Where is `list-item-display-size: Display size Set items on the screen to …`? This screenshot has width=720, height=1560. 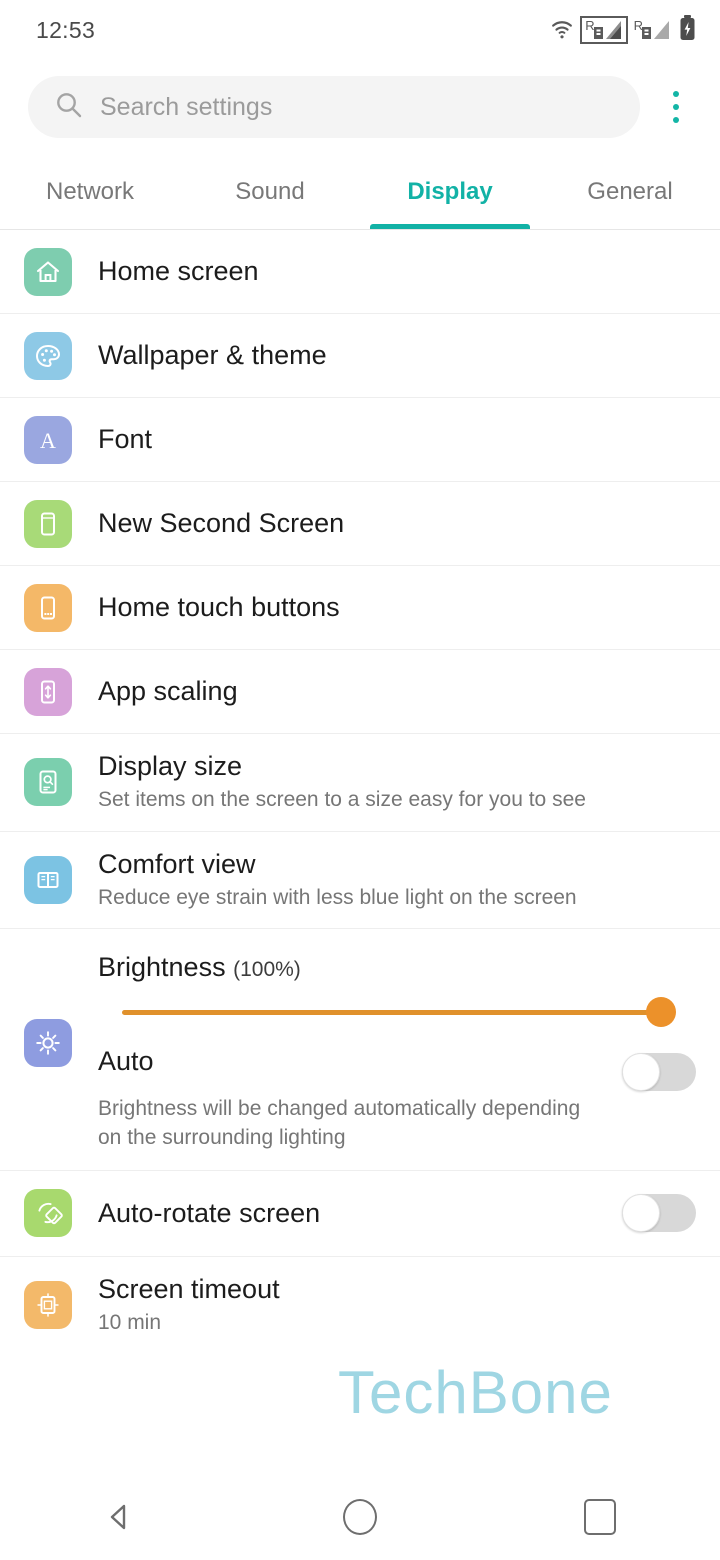
list-item-display-size: Display size Set items on the screen to … is located at coordinates (360, 783).